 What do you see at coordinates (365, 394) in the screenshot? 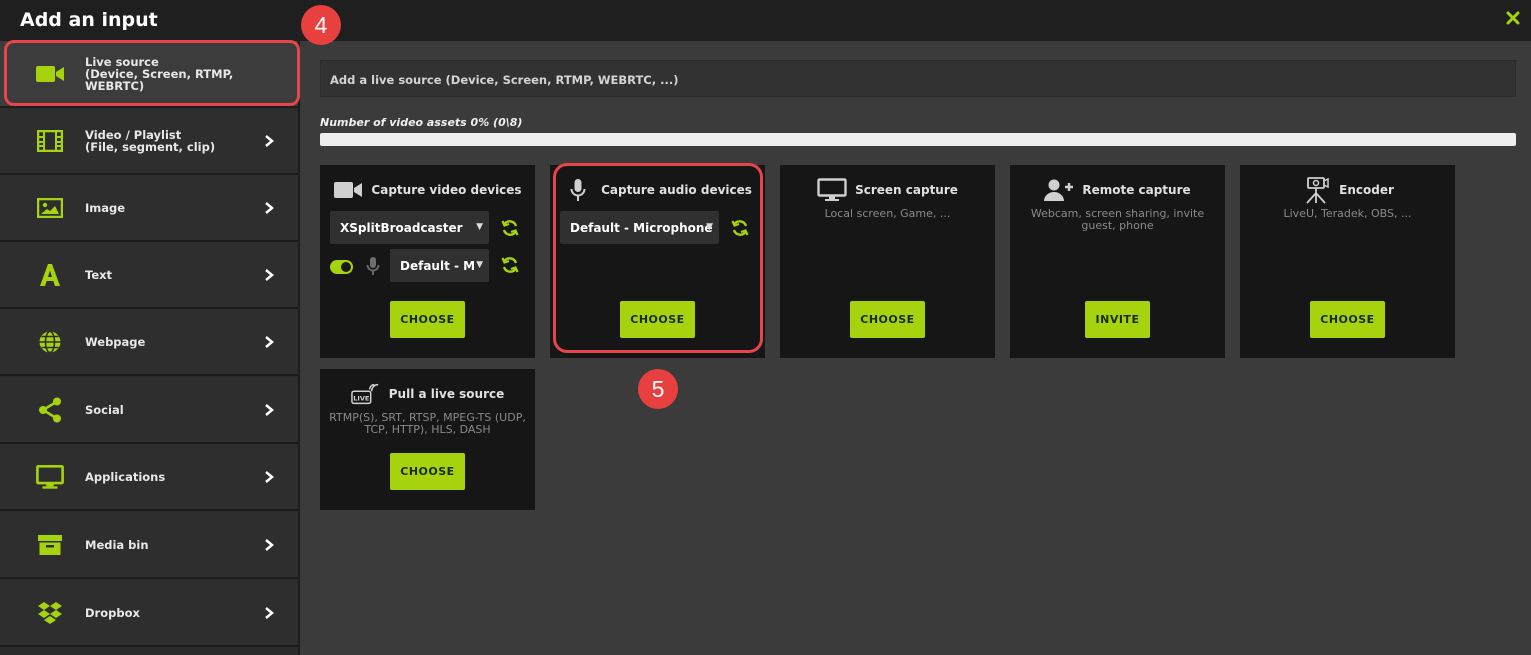
I see `live-broadcast-icon: LIVE` at bounding box center [365, 394].